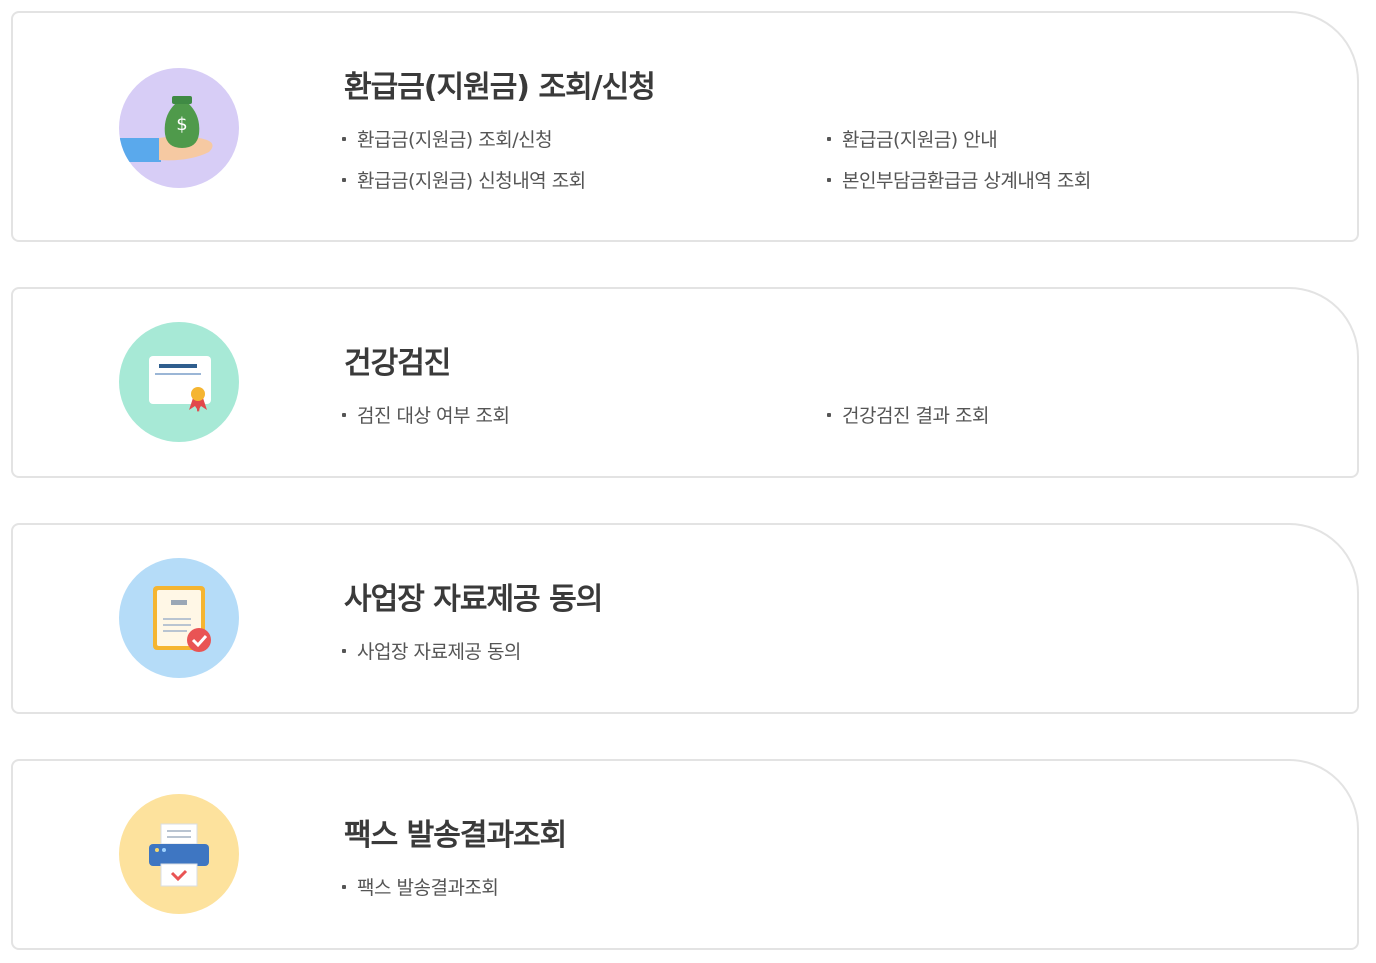 This screenshot has height=963, width=1376. Describe the element at coordinates (179, 382) in the screenshot. I see `certificate-icon` at that location.